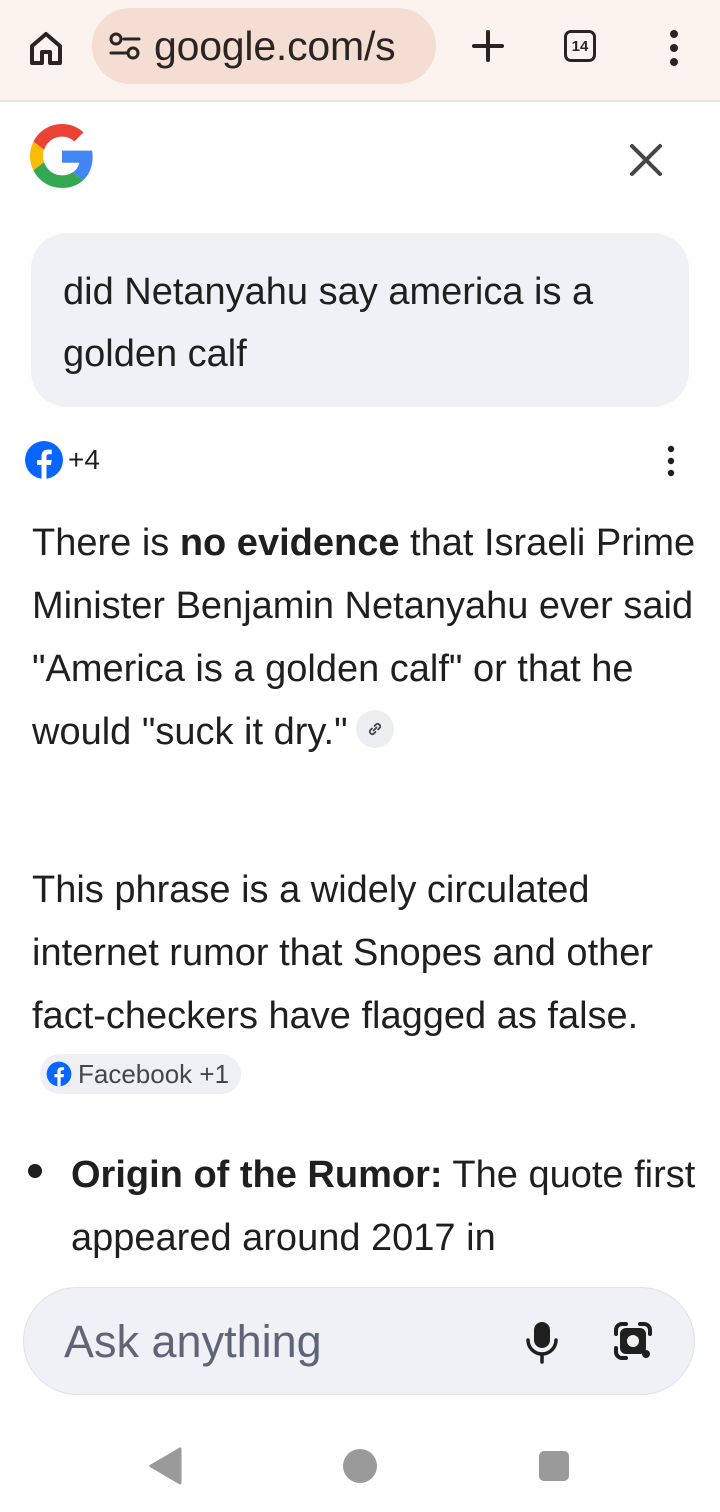  What do you see at coordinates (84, 460) in the screenshot?
I see `sources-count: +4` at bounding box center [84, 460].